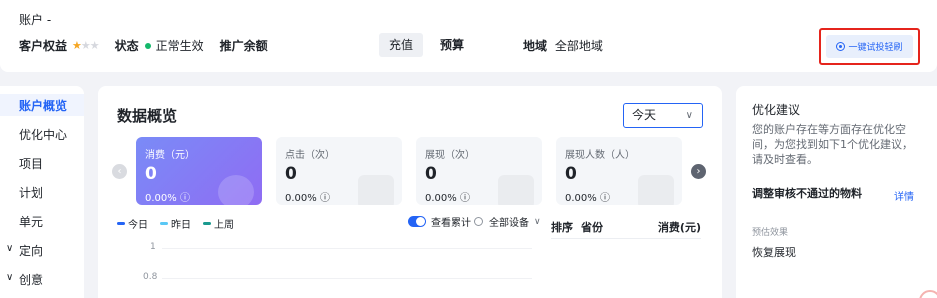  I want to click on date-range-select: 今天 ∨, so click(663, 115).